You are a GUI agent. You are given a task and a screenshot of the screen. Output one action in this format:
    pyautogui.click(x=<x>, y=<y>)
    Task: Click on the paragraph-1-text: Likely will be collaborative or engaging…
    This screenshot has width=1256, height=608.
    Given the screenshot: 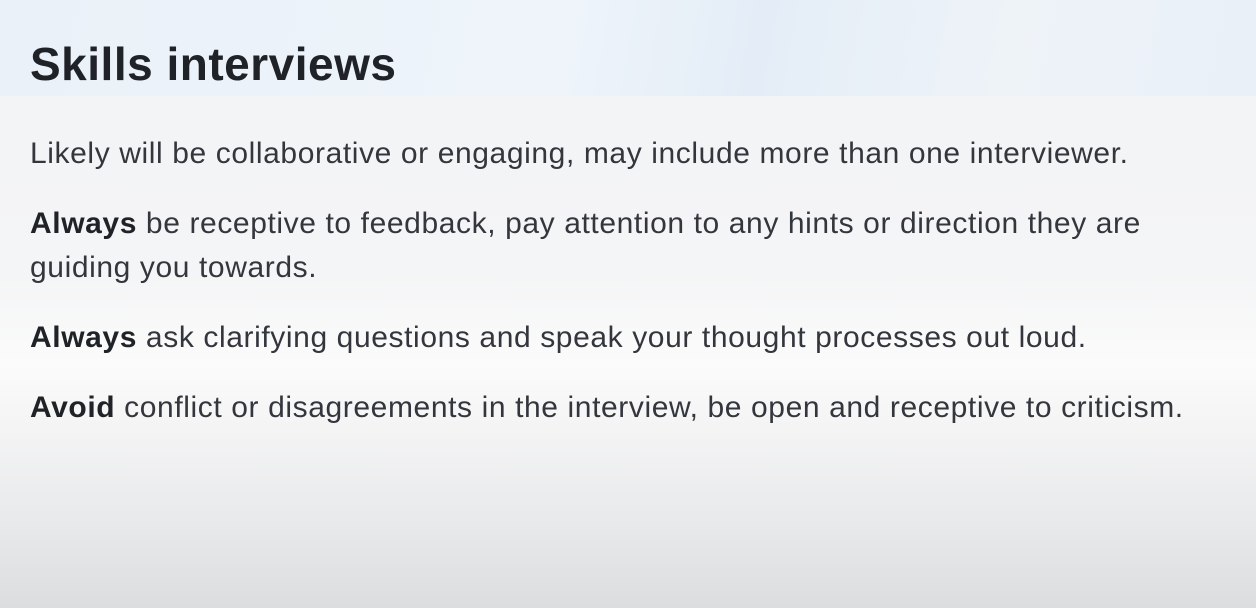 What is the action you would take?
    pyautogui.click(x=579, y=153)
    